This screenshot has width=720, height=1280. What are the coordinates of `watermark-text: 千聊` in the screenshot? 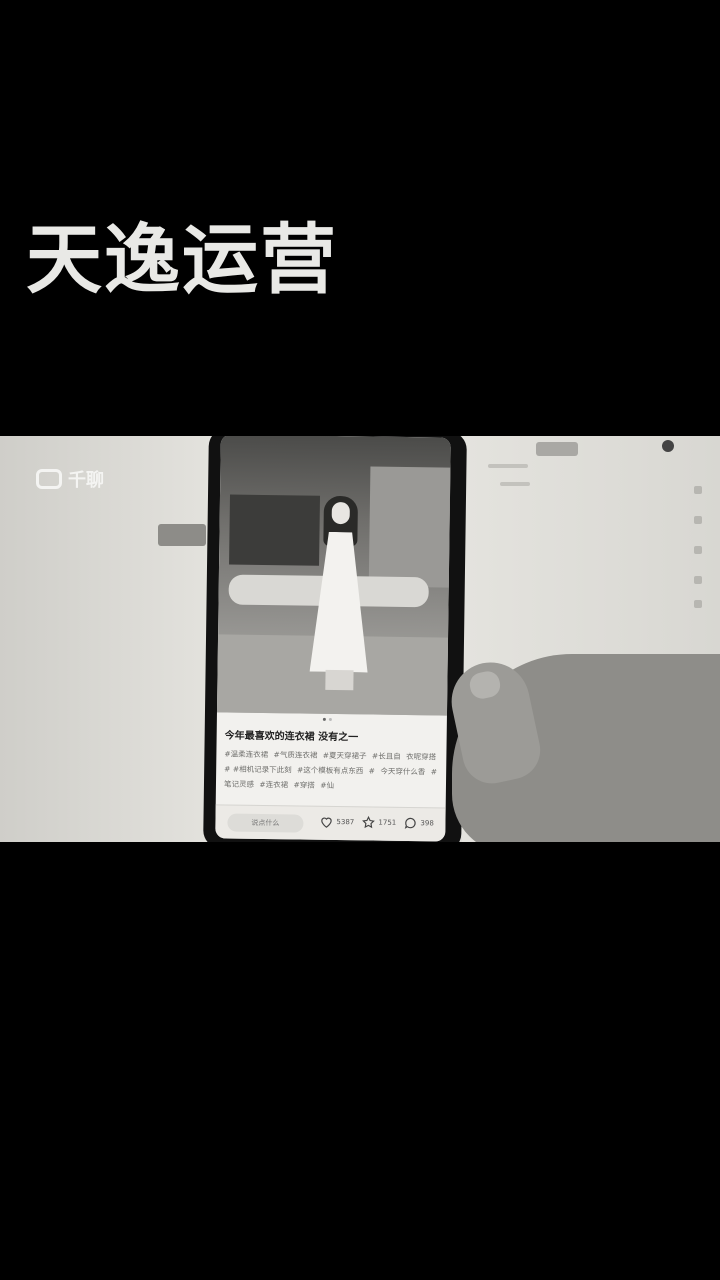 It's located at (86, 480).